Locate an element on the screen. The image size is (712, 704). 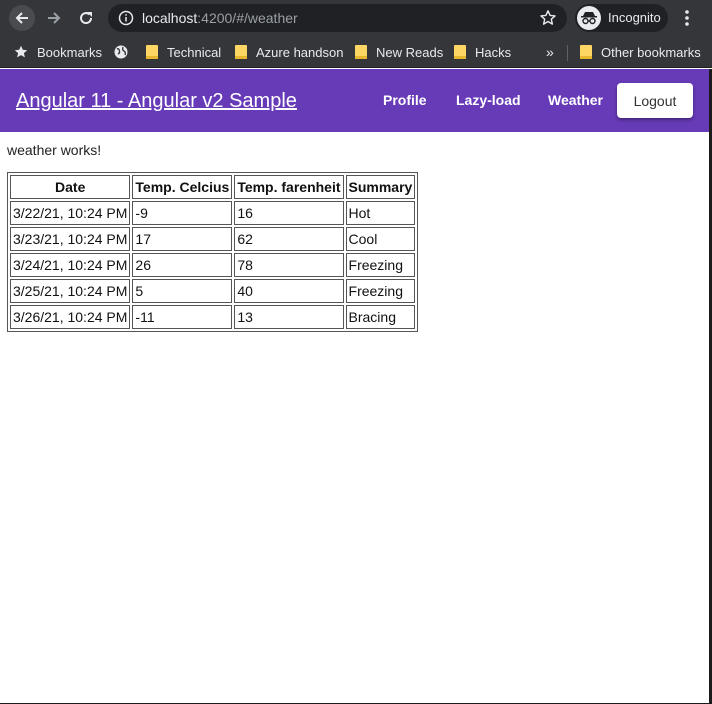
reload-icon is located at coordinates (86, 18).